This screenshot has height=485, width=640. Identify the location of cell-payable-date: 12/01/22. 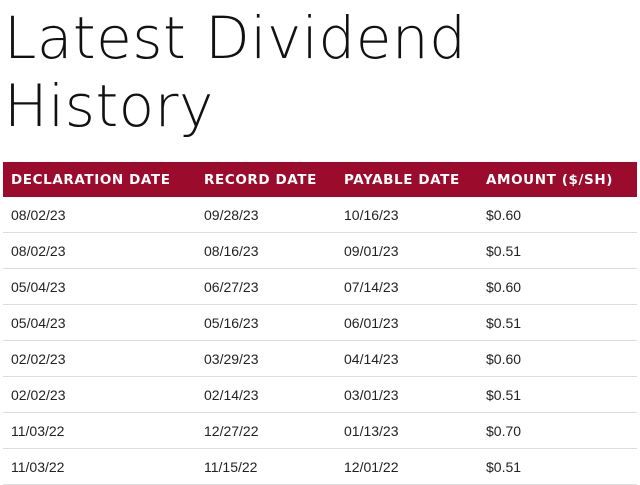
(407, 466).